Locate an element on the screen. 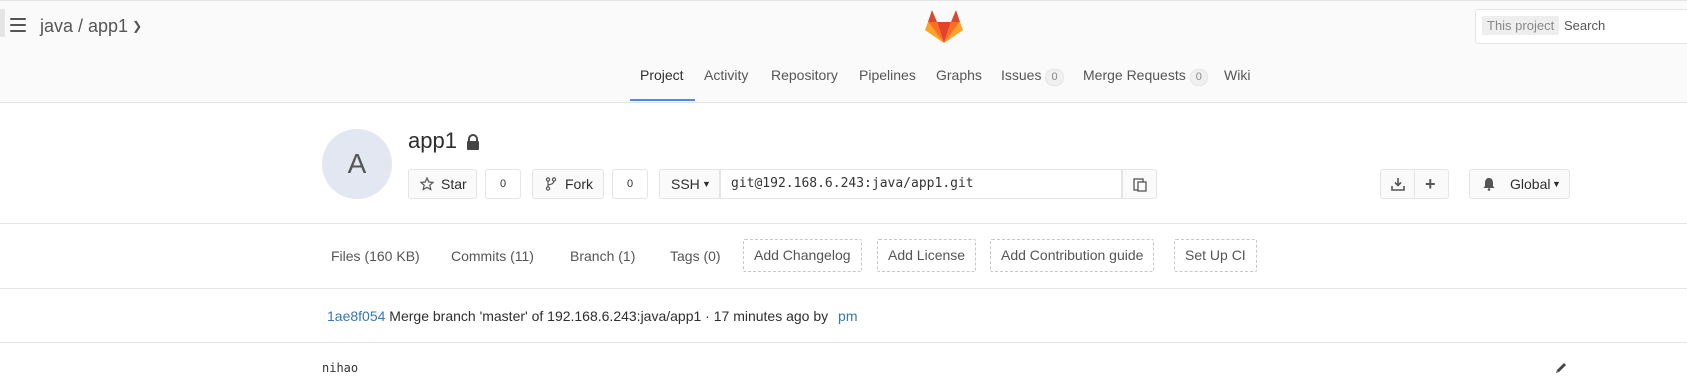 Image resolution: width=1687 pixels, height=389 pixels. hamburger-menu-icon is located at coordinates (18, 25).